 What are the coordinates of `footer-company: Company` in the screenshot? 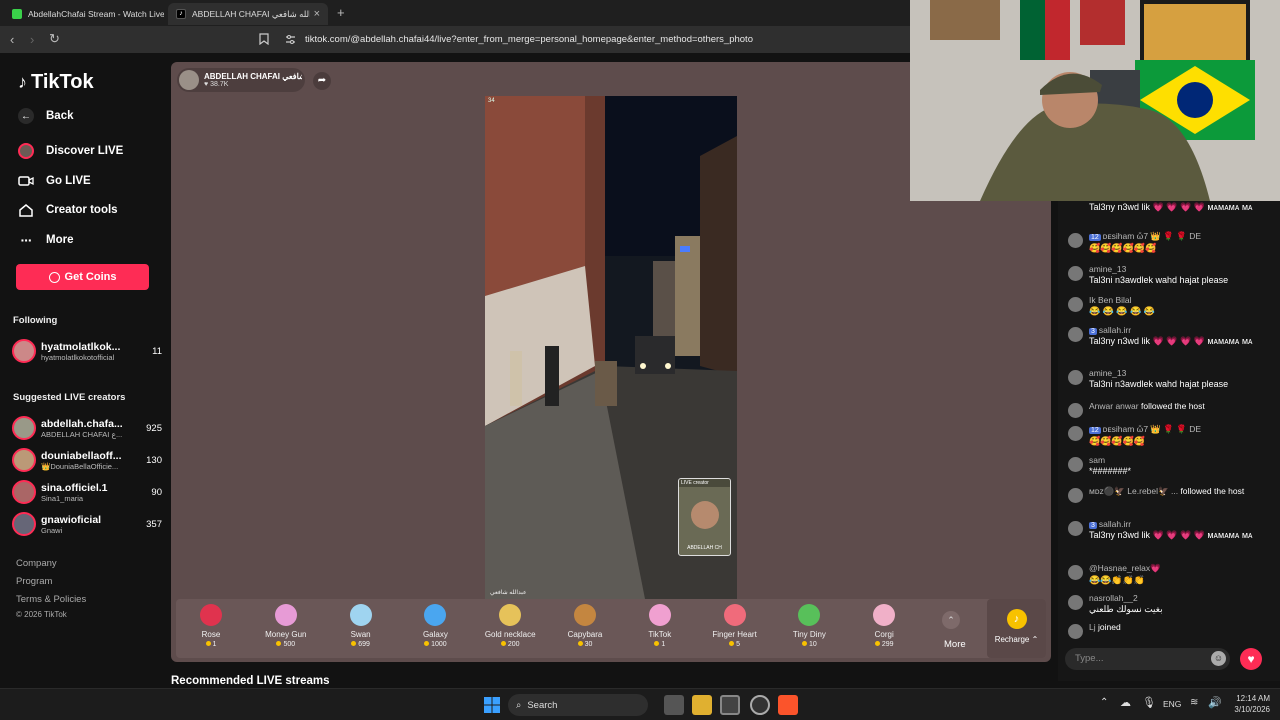 It's located at (36, 563).